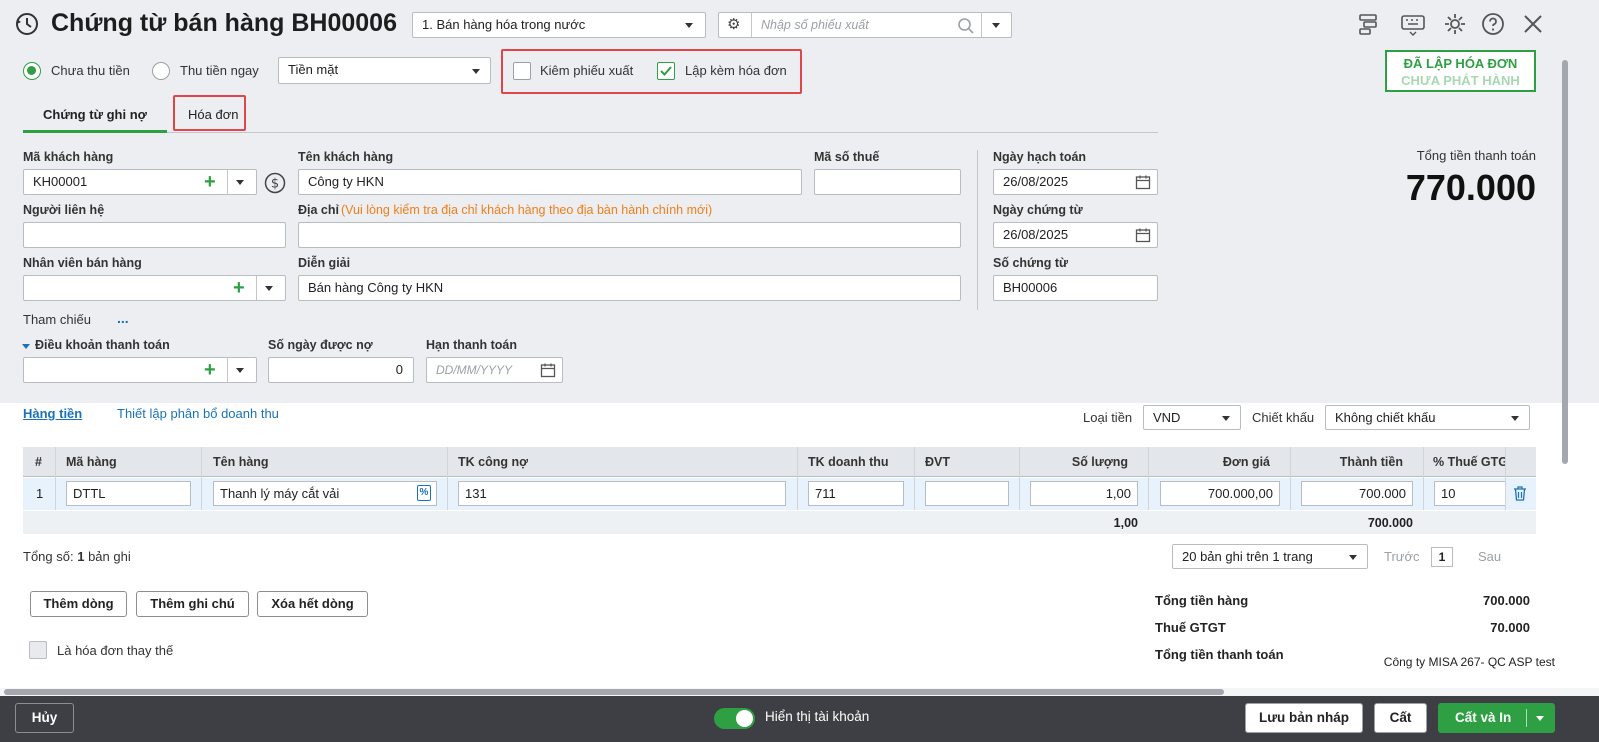 This screenshot has height=742, width=1599. Describe the element at coordinates (493, 462) in the screenshot. I see `col-debt-account: TK công nợ` at that location.